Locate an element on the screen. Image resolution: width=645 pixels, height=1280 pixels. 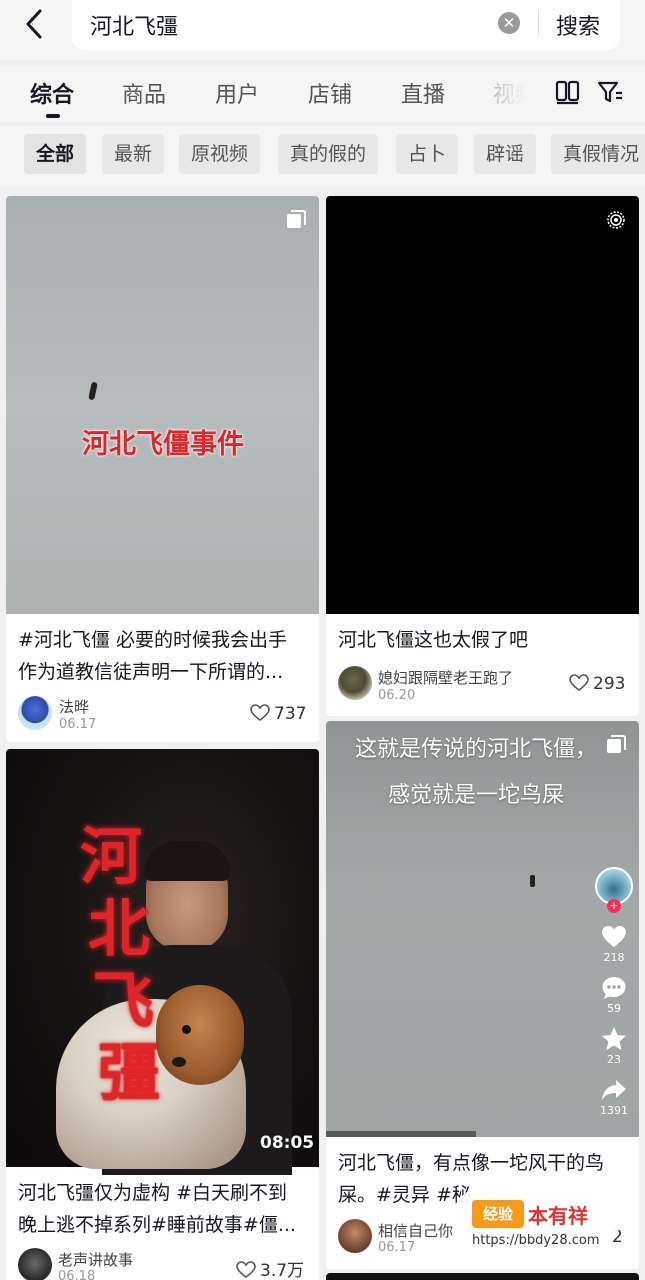
like-count-value: 293 is located at coordinates (609, 684).